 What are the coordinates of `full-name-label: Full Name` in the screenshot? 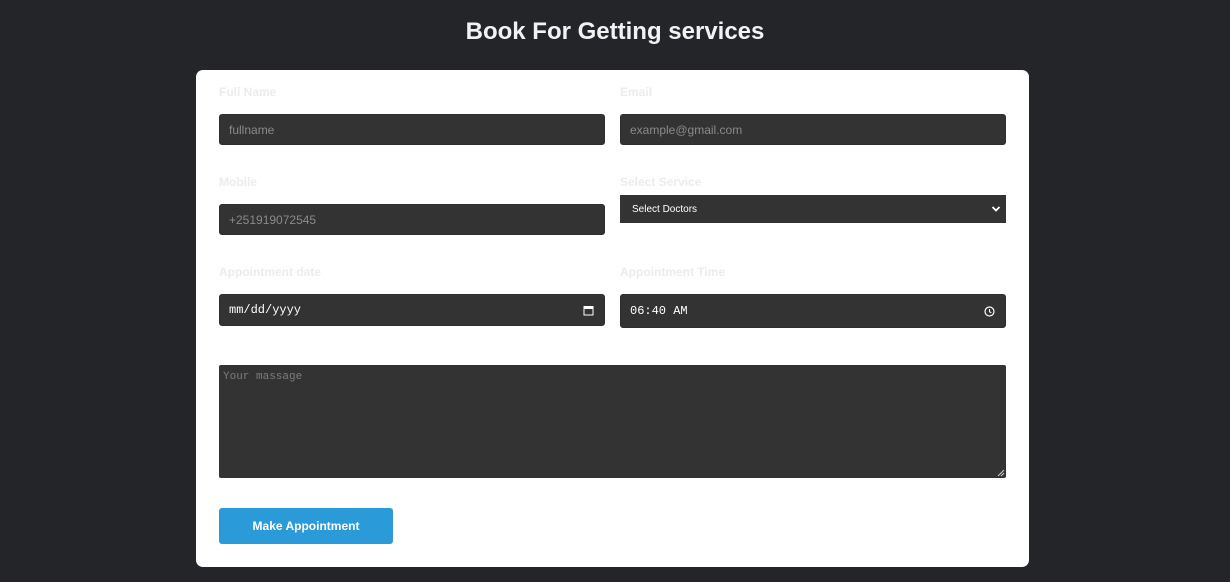 It's located at (248, 92).